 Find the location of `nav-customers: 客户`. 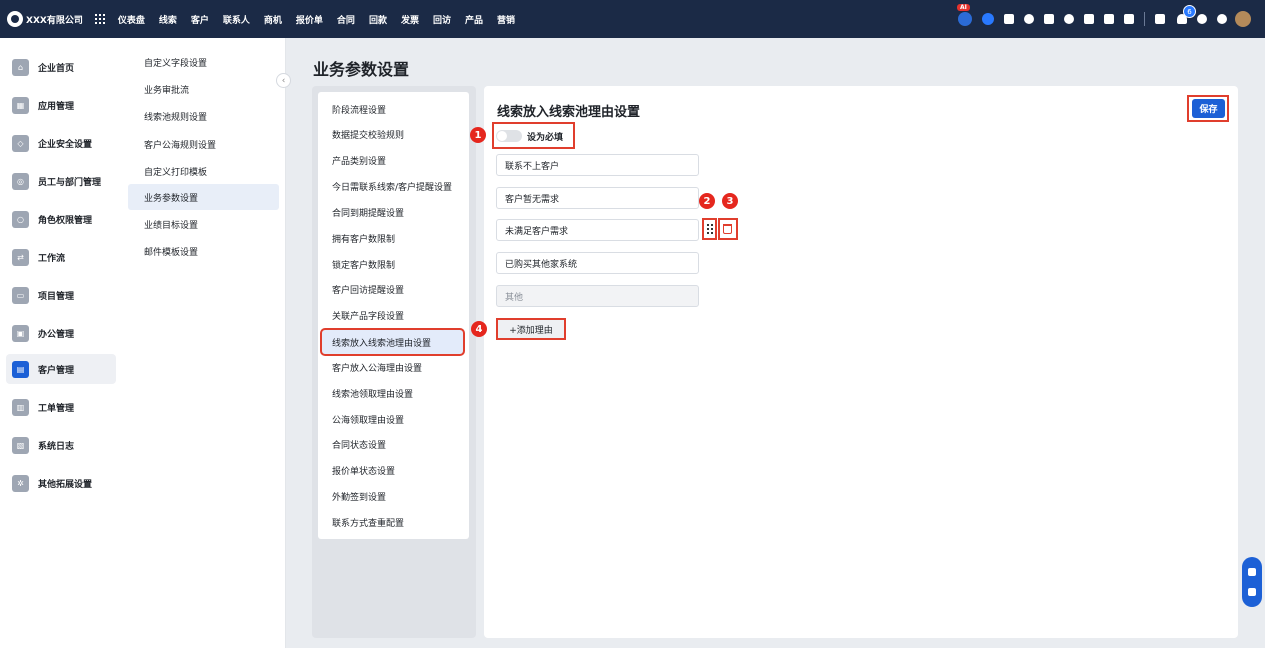

nav-customers: 客户 is located at coordinates (200, 19).